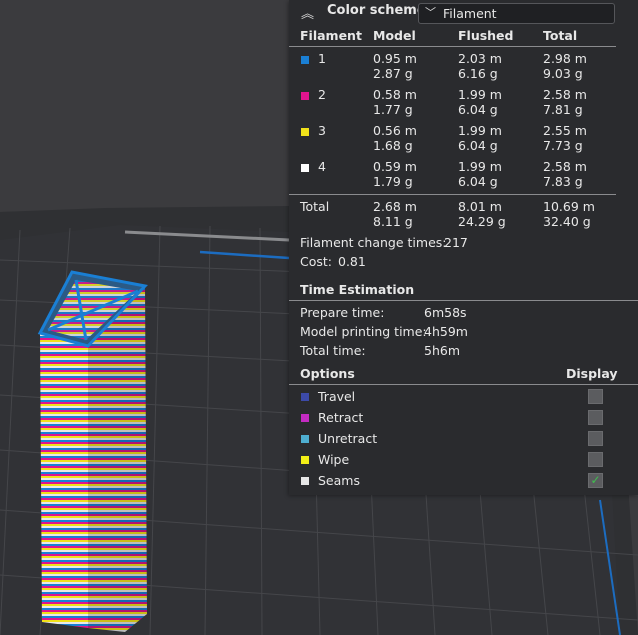  What do you see at coordinates (352, 261) in the screenshot?
I see `cost-value: 0.81` at bounding box center [352, 261].